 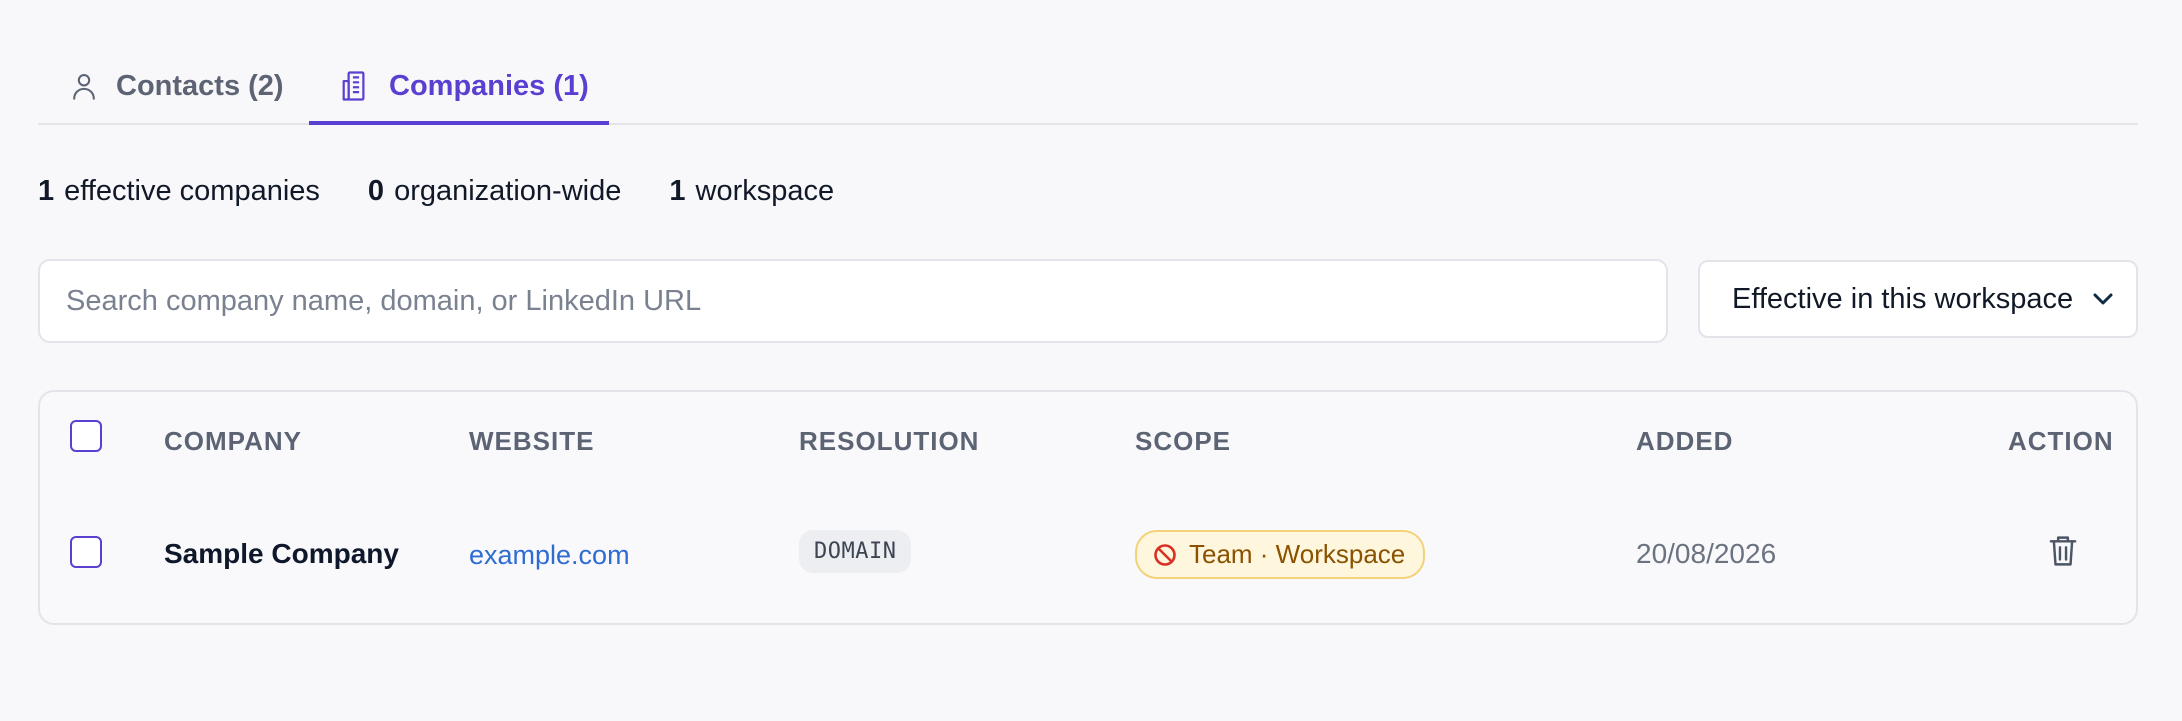 I want to click on column-header-action: ACTION, so click(x=2061, y=441).